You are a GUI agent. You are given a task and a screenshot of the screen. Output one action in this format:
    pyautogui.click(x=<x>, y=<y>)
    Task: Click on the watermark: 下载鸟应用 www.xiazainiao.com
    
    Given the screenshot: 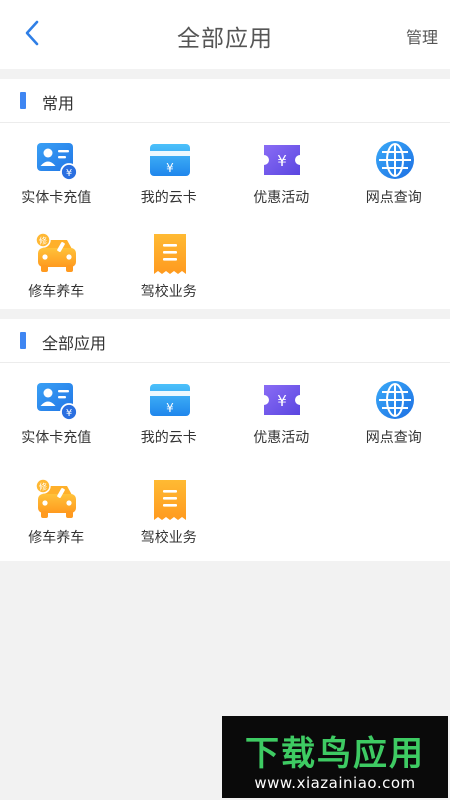 What is the action you would take?
    pyautogui.click(x=335, y=757)
    